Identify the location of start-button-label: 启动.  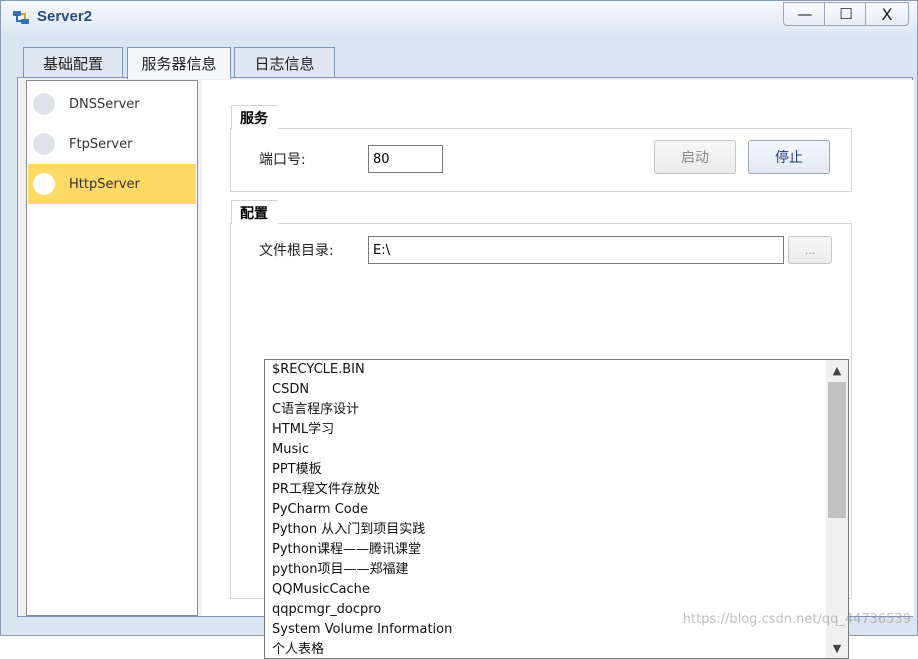
(695, 158).